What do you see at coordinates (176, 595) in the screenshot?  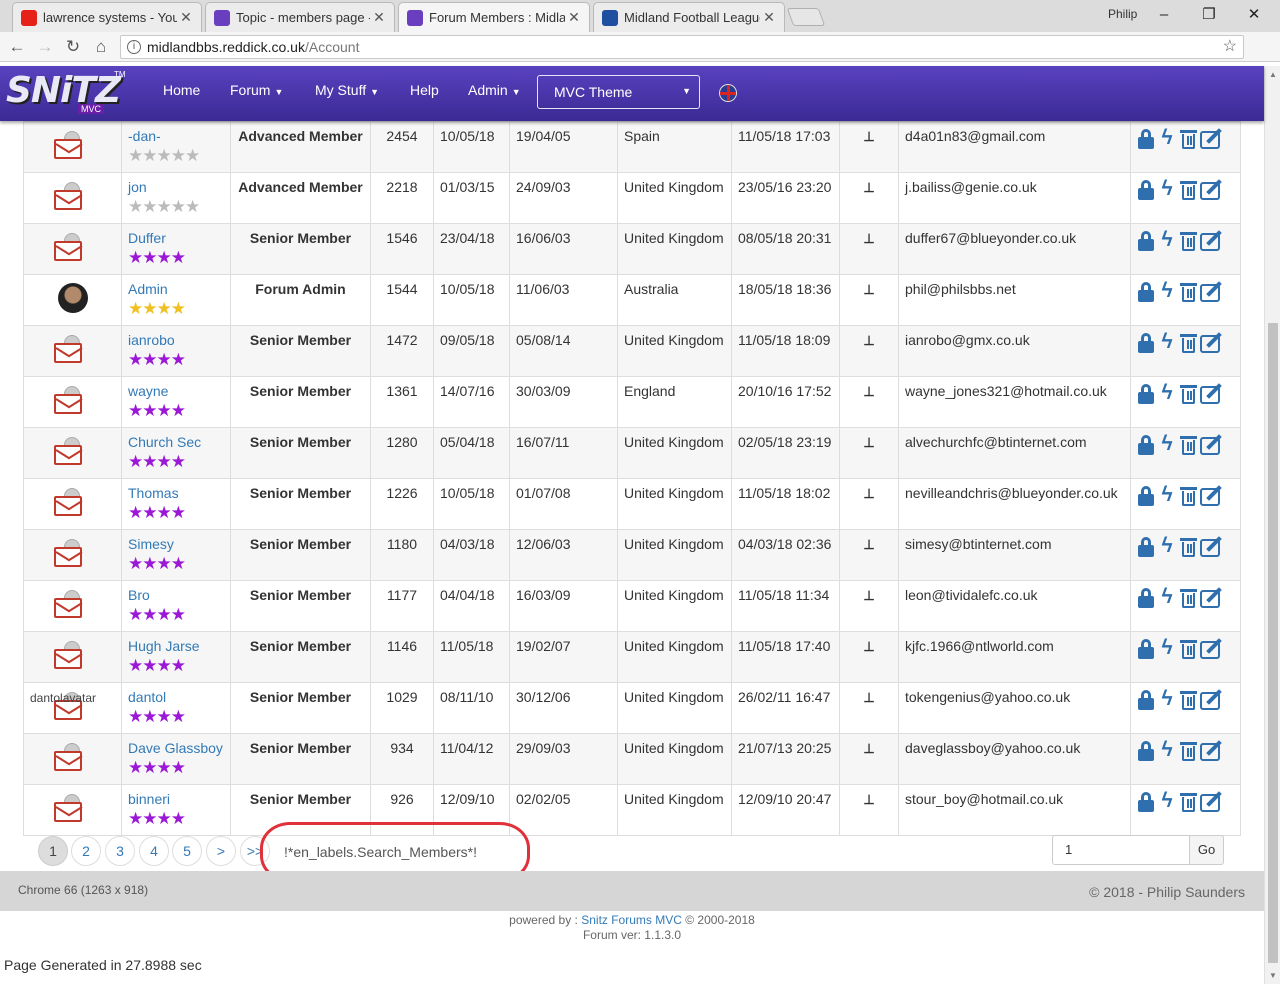 I see `member-name-link: Bro` at bounding box center [176, 595].